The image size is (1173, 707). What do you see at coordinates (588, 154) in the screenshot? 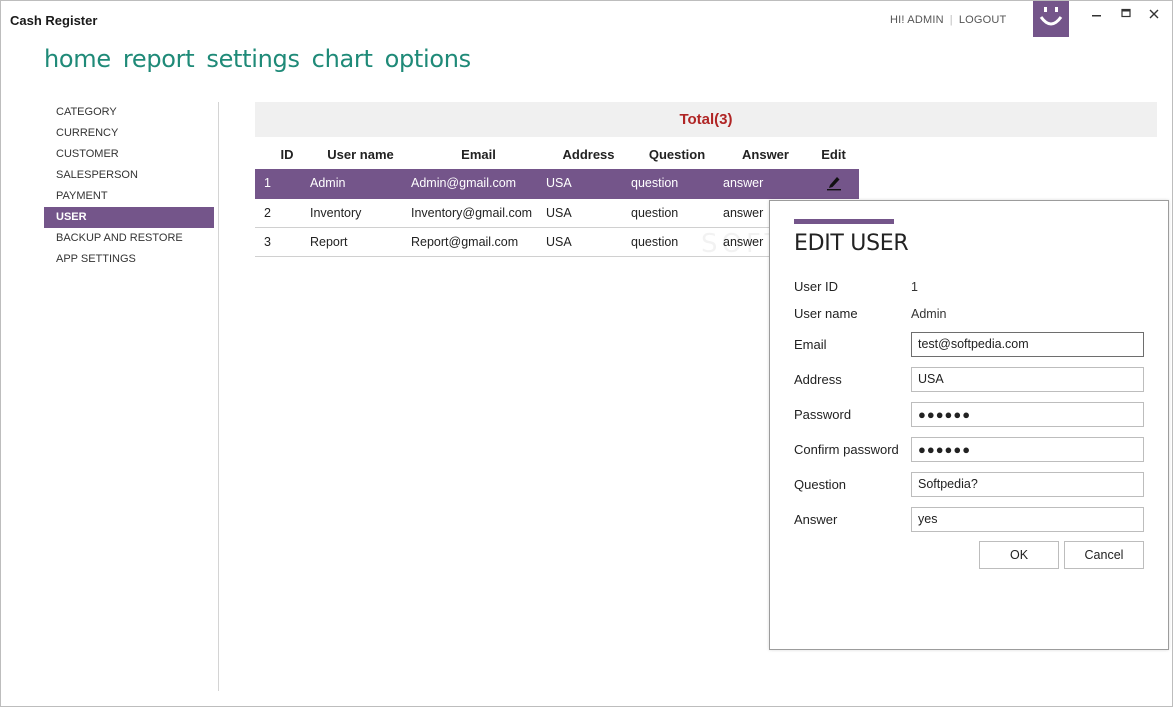
I see `col-header-address: Address` at bounding box center [588, 154].